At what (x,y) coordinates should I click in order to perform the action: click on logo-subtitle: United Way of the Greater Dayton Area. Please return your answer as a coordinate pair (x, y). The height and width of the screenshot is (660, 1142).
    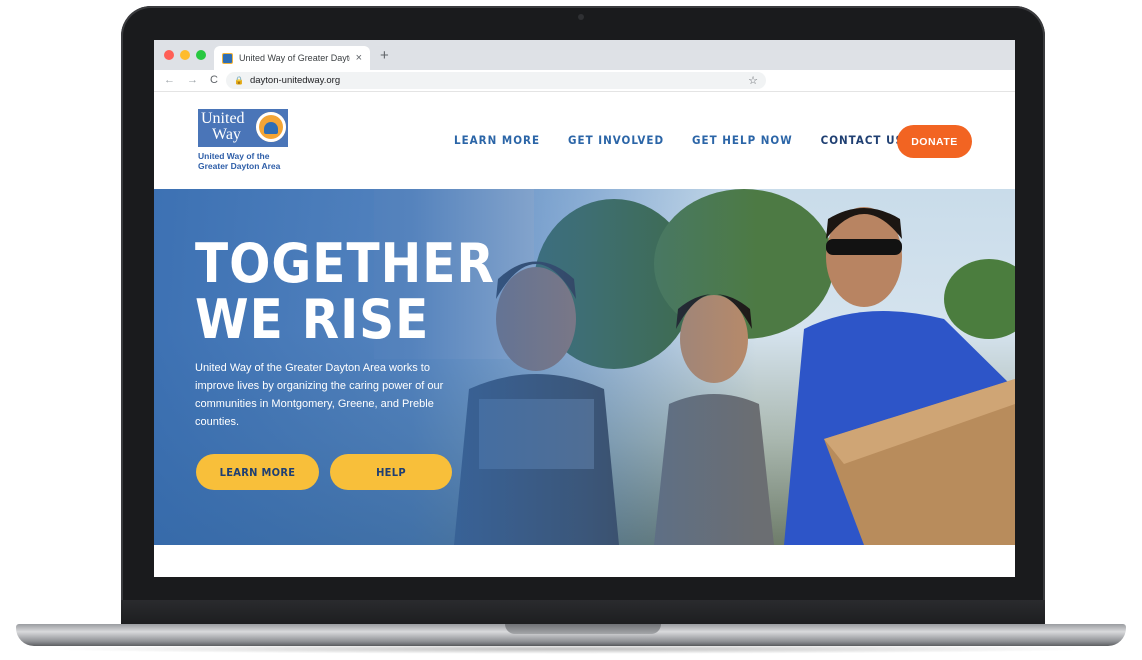
    Looking at the image, I should click on (248, 161).